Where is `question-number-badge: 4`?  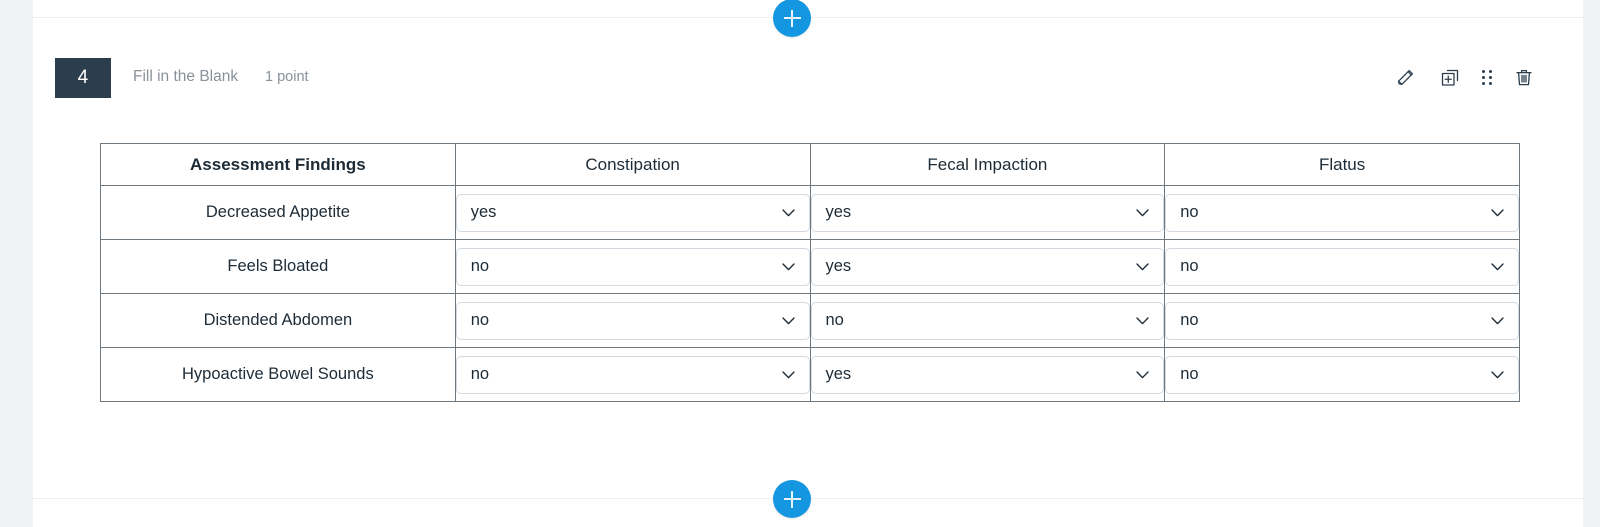 question-number-badge: 4 is located at coordinates (83, 78).